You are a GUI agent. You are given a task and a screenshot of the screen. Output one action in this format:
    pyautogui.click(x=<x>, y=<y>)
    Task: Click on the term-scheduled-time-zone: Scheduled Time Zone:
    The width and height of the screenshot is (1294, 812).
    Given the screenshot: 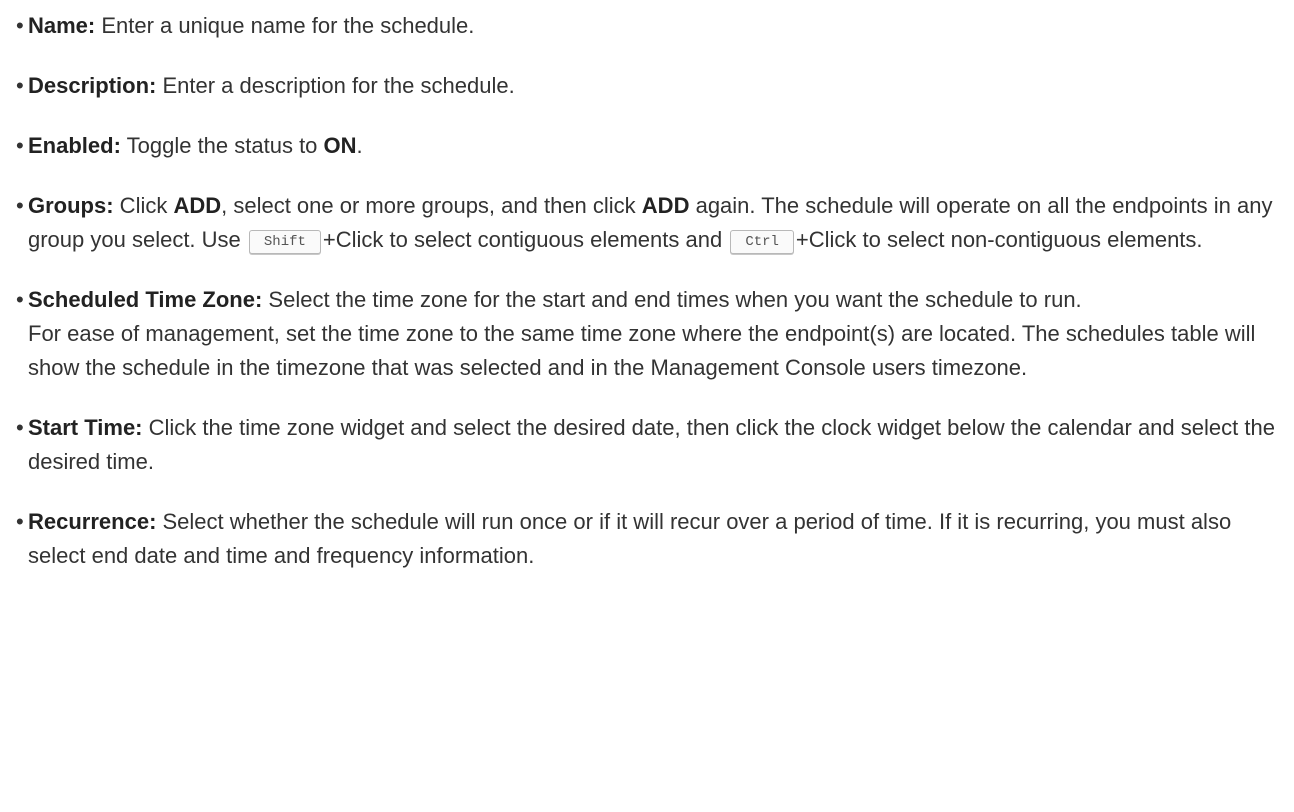 What is the action you would take?
    pyautogui.click(x=145, y=299)
    